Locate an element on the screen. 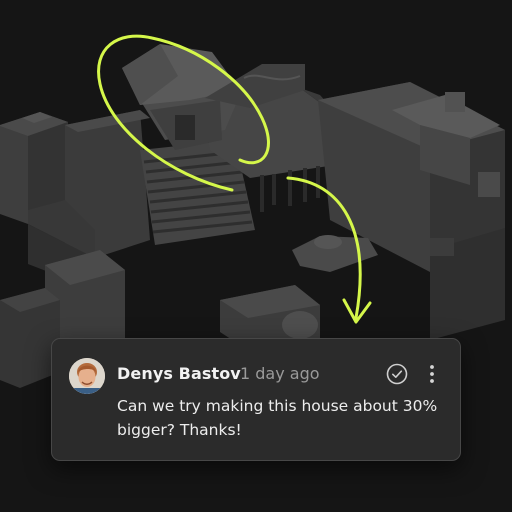 Image resolution: width=512 pixels, height=512 pixels. check-circle-icon is located at coordinates (397, 374).